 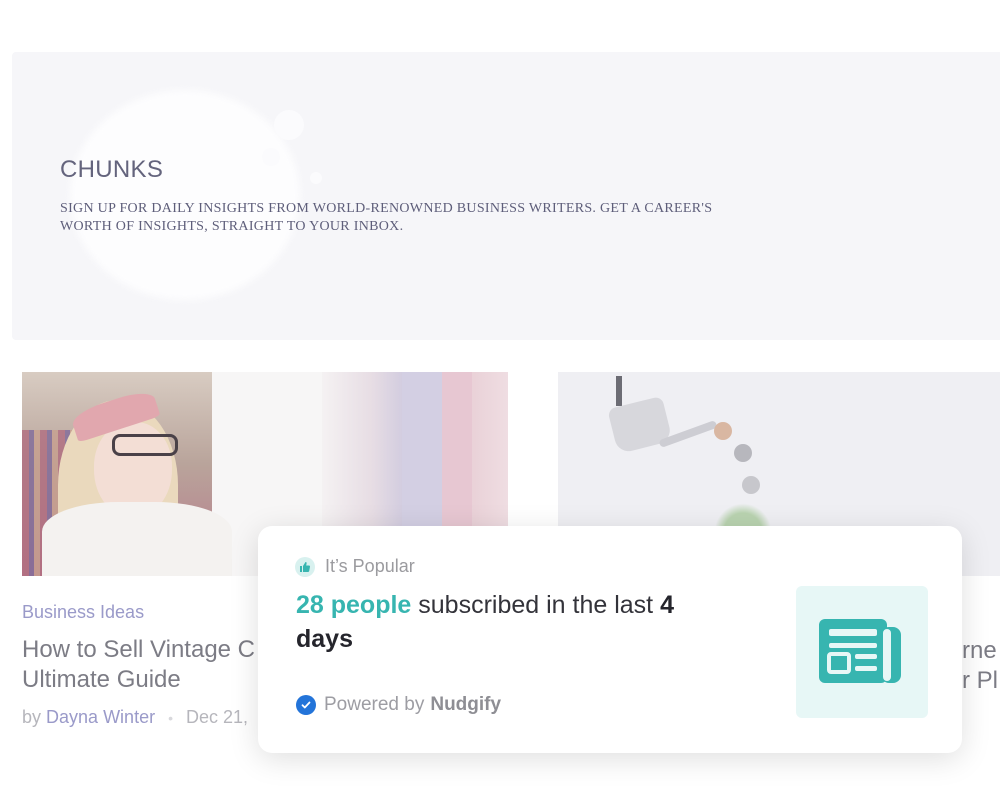 What do you see at coordinates (32, 717) in the screenshot?
I see `by-label: by` at bounding box center [32, 717].